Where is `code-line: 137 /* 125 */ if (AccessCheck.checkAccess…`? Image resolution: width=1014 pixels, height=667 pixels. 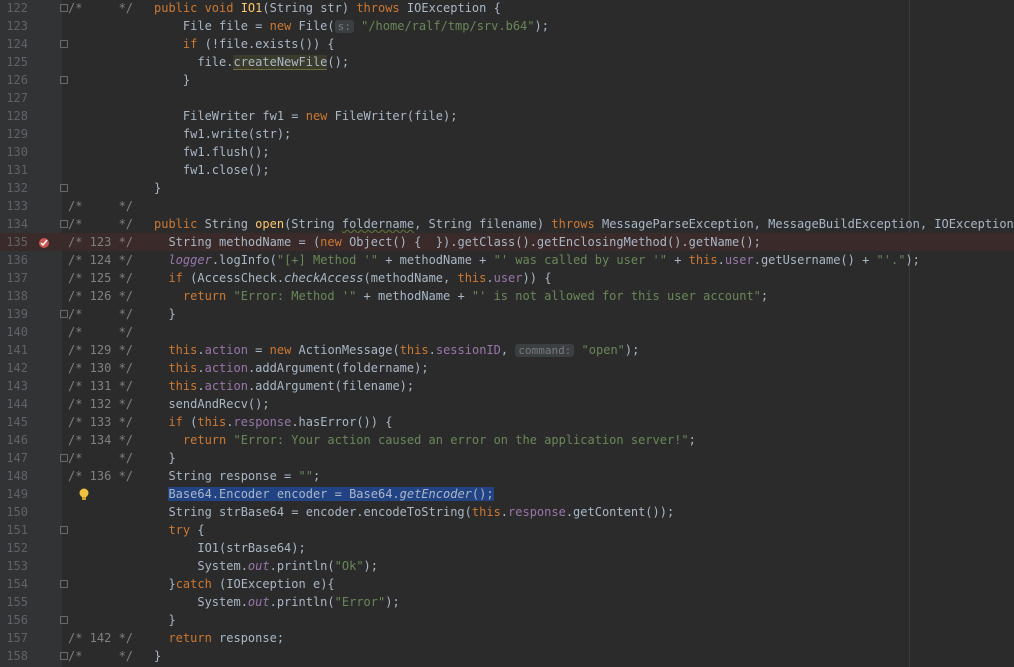 code-line: 137 /* 125 */ if (AccessCheck.checkAccess… is located at coordinates (507, 278).